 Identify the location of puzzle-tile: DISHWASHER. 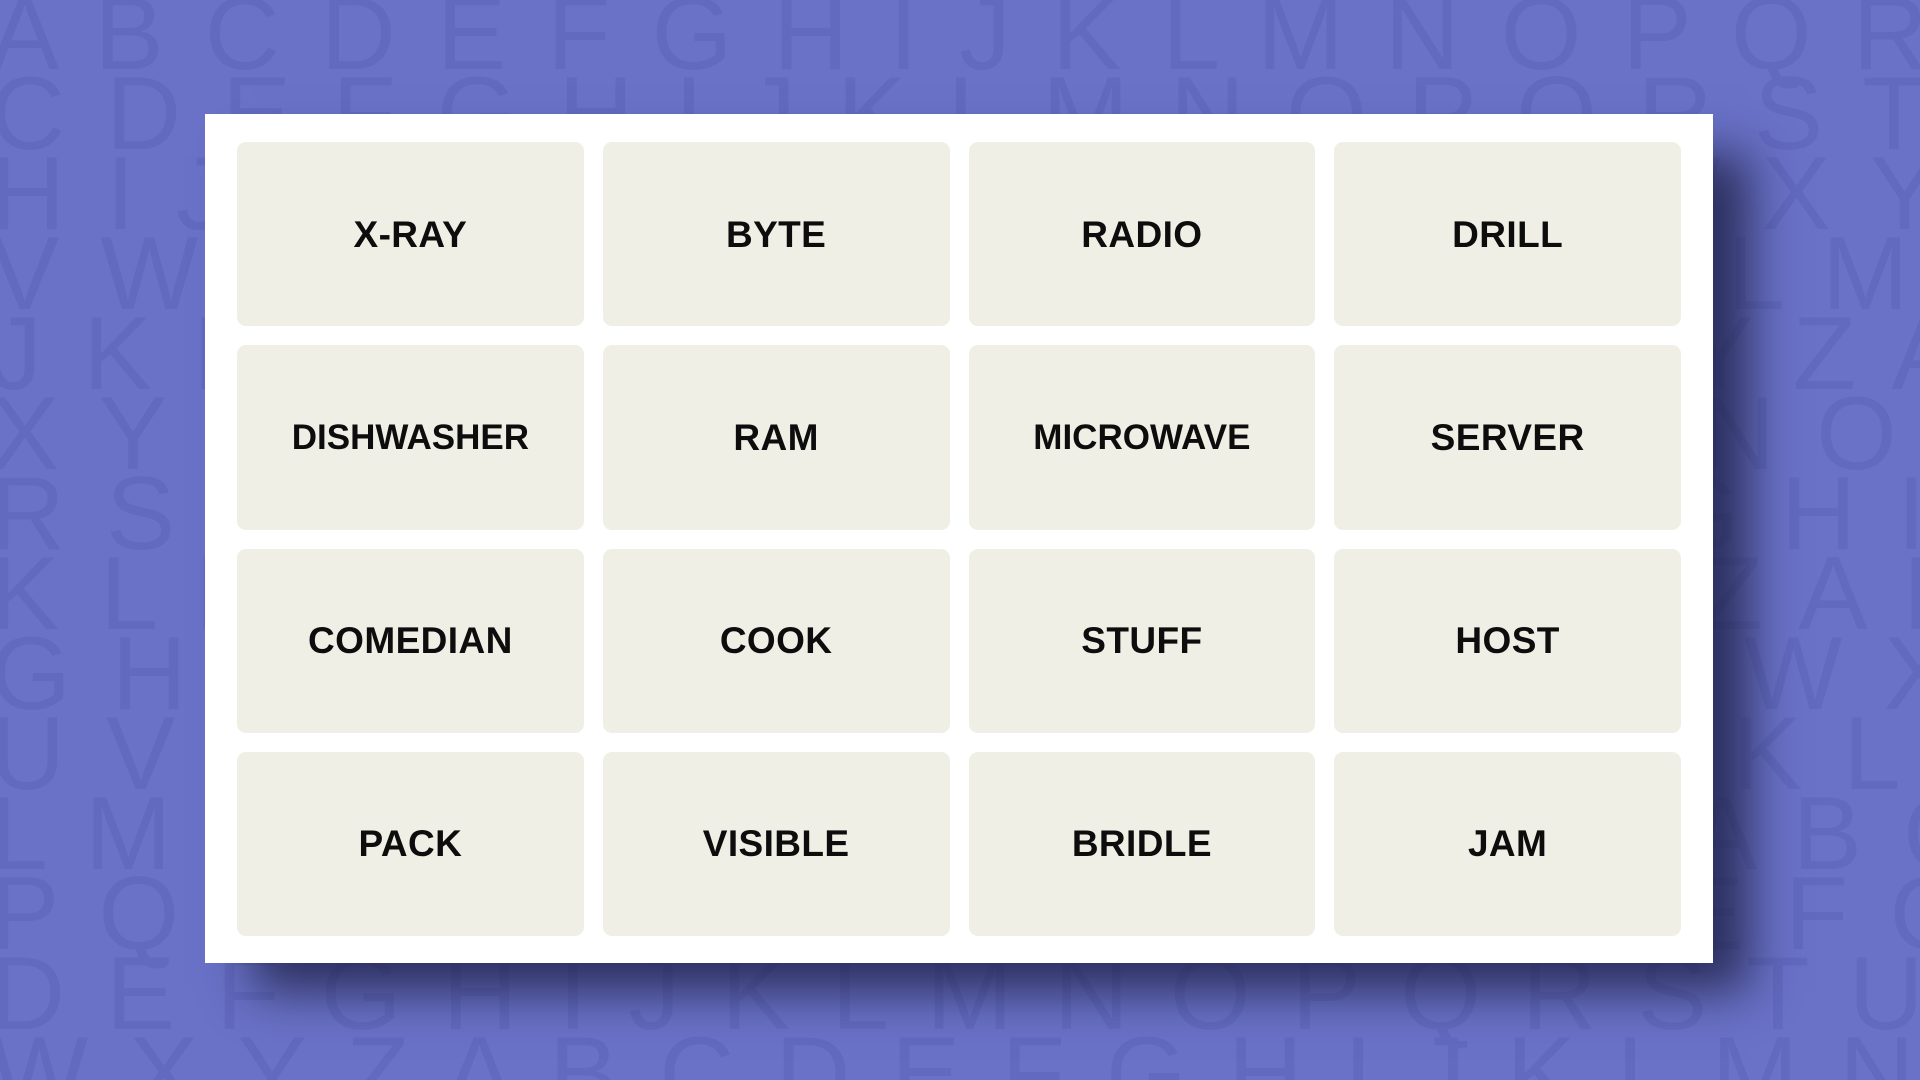
(410, 437).